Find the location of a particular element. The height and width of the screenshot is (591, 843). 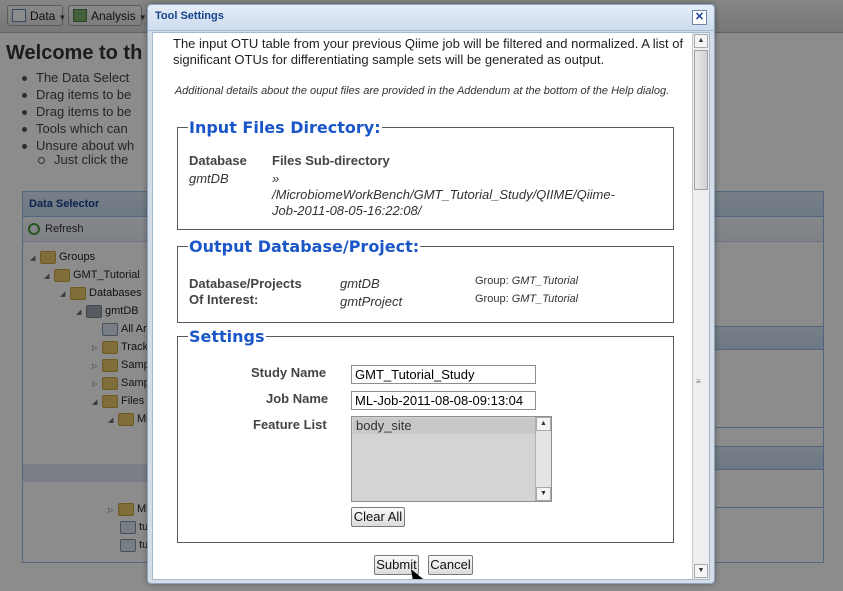

feature-option: body_site is located at coordinates (445, 426).